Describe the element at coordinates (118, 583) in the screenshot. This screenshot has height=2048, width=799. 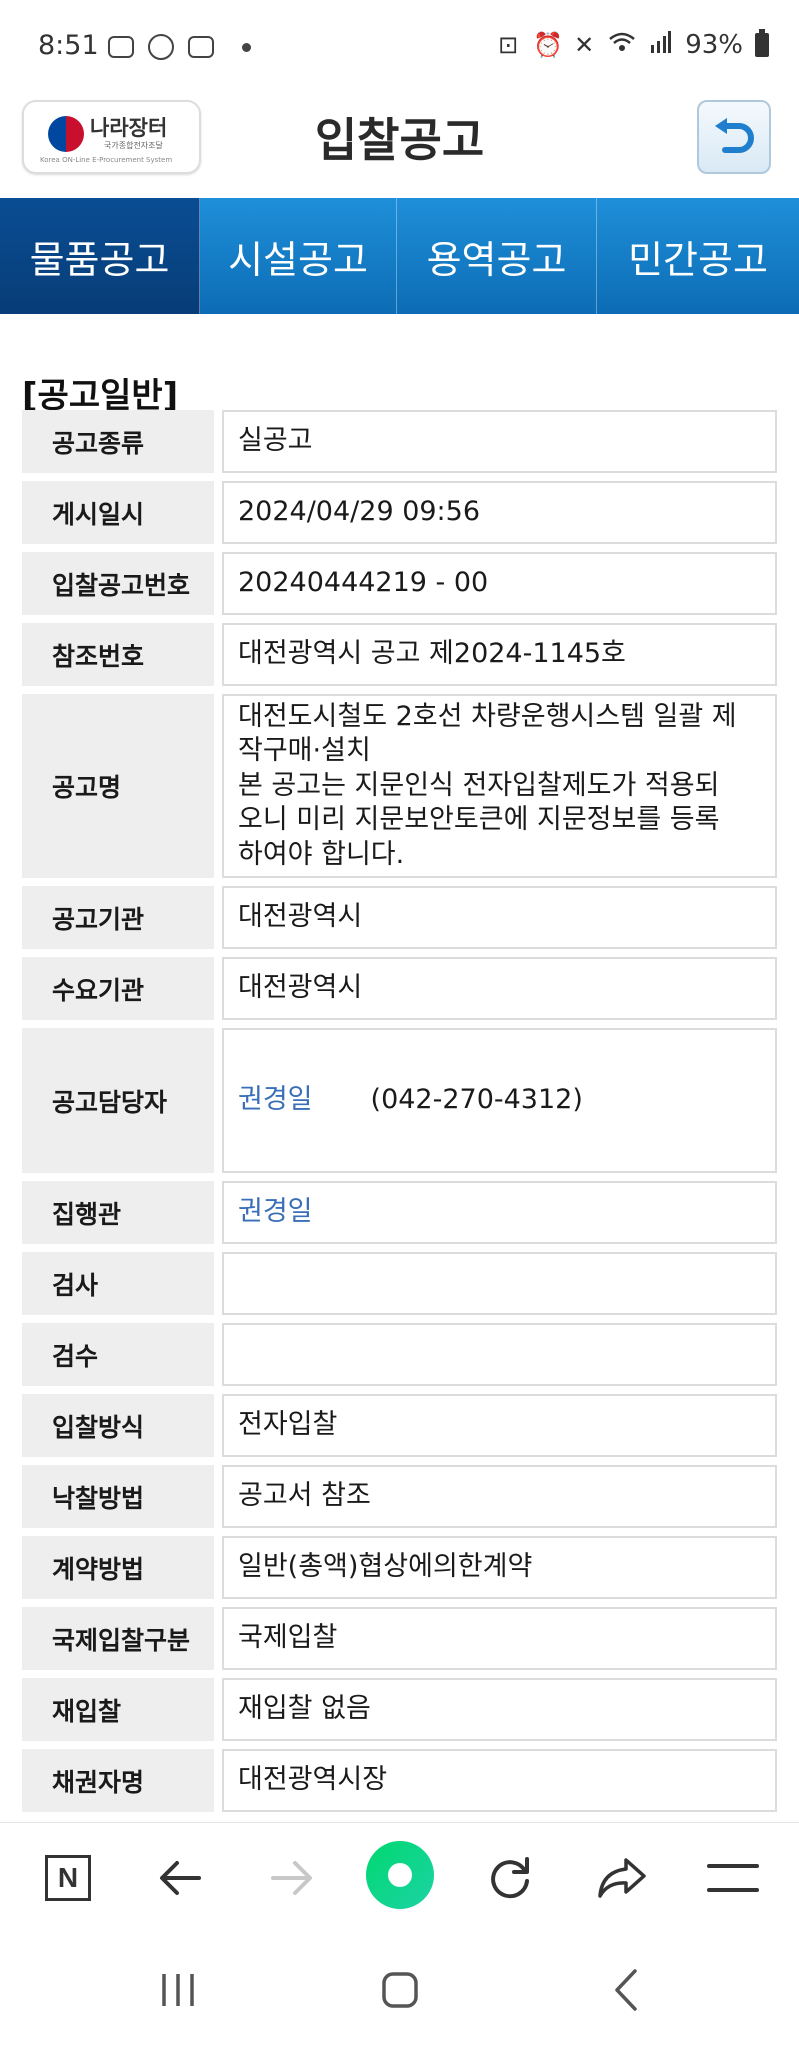
I see `row-label: 입찰공고번호` at that location.